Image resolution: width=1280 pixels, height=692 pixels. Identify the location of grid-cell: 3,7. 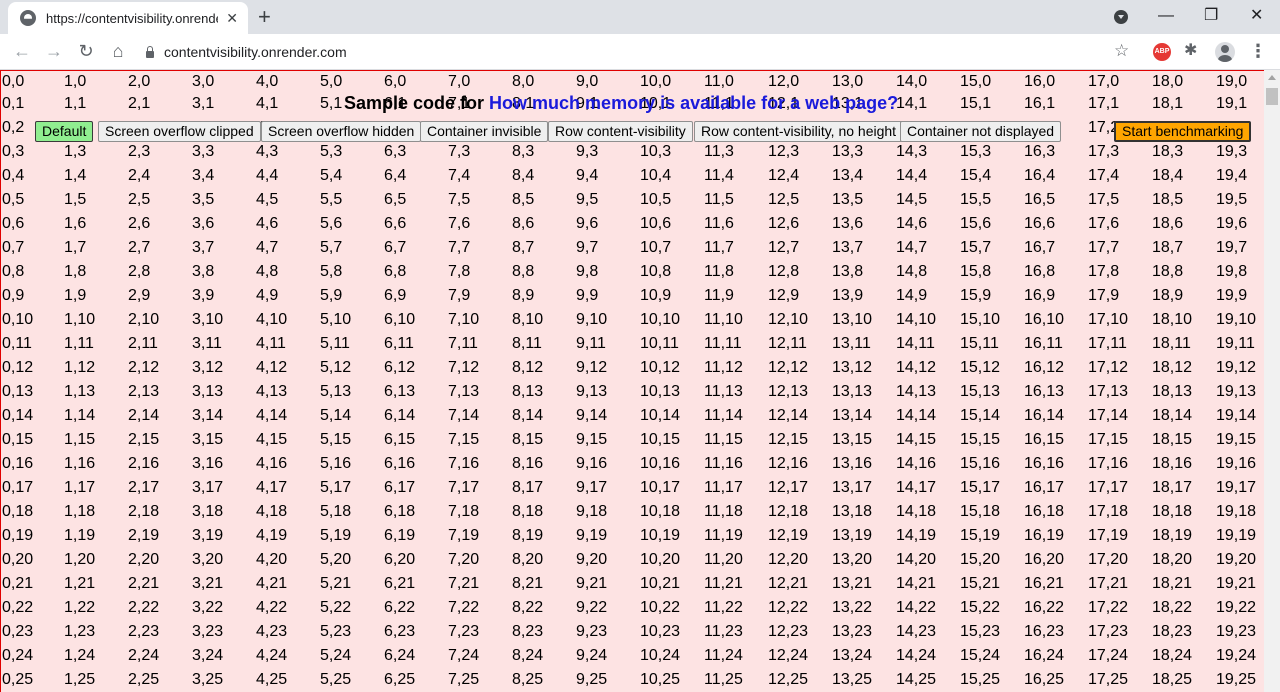
(223, 249).